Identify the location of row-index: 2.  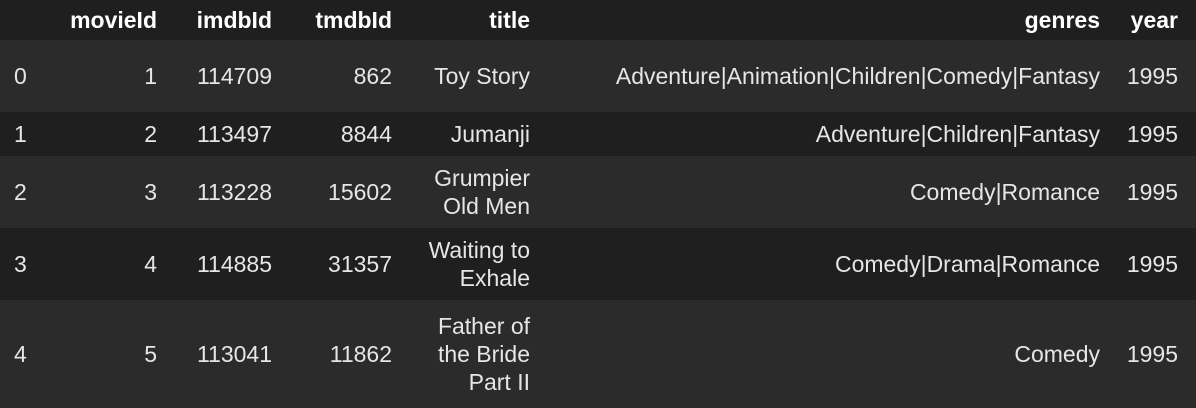
(20, 192).